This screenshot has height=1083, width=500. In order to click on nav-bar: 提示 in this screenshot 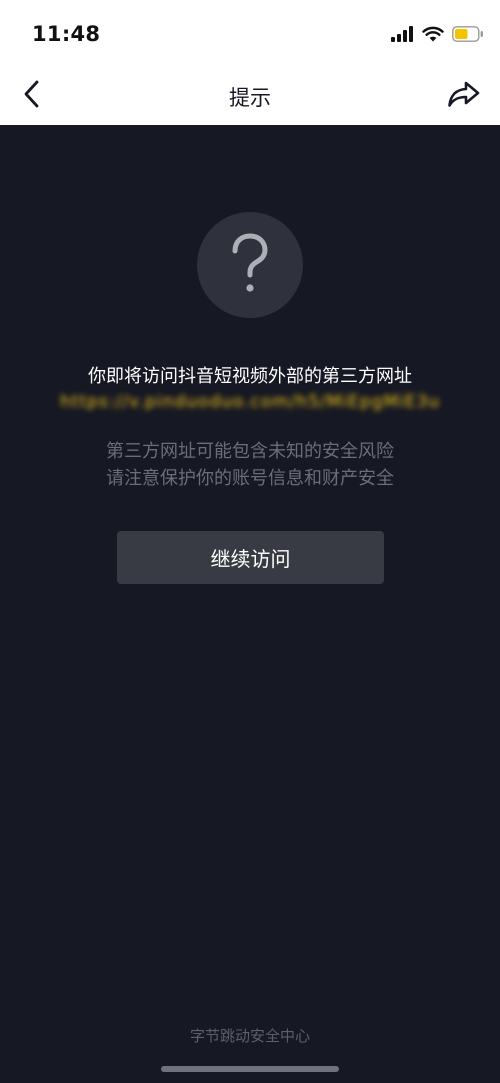, I will do `click(250, 97)`.